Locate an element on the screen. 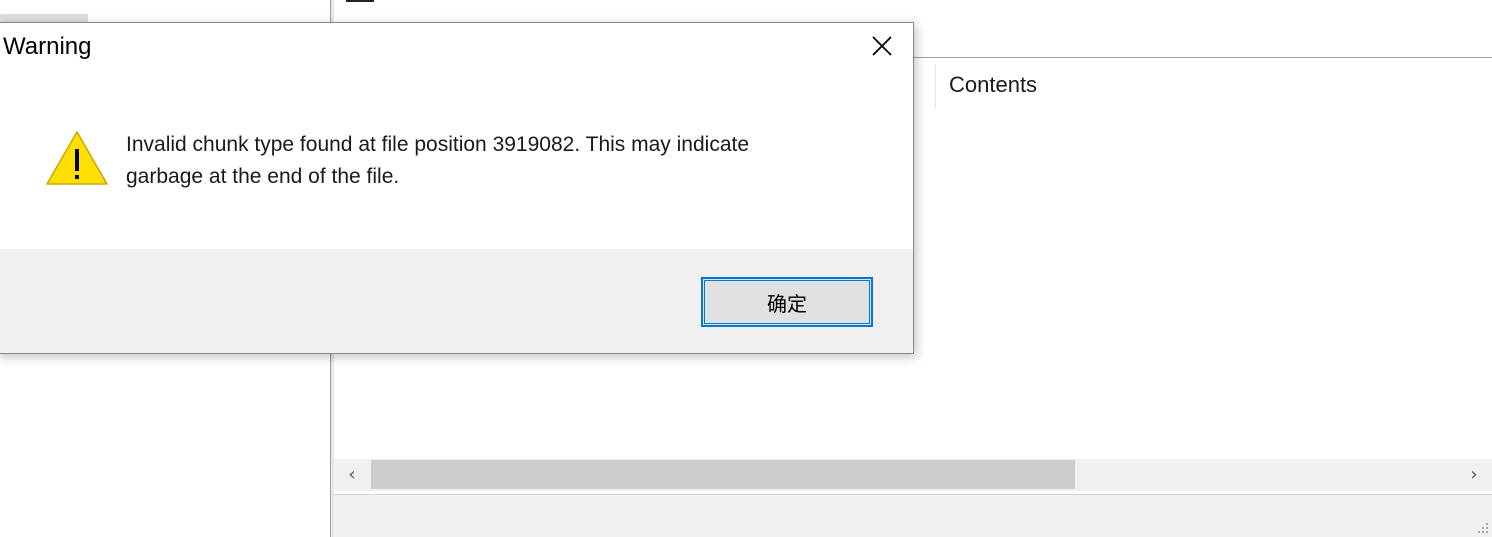 Image resolution: width=1492 pixels, height=537 pixels. message-line: garbage at the end of the file. is located at coordinates (263, 176).